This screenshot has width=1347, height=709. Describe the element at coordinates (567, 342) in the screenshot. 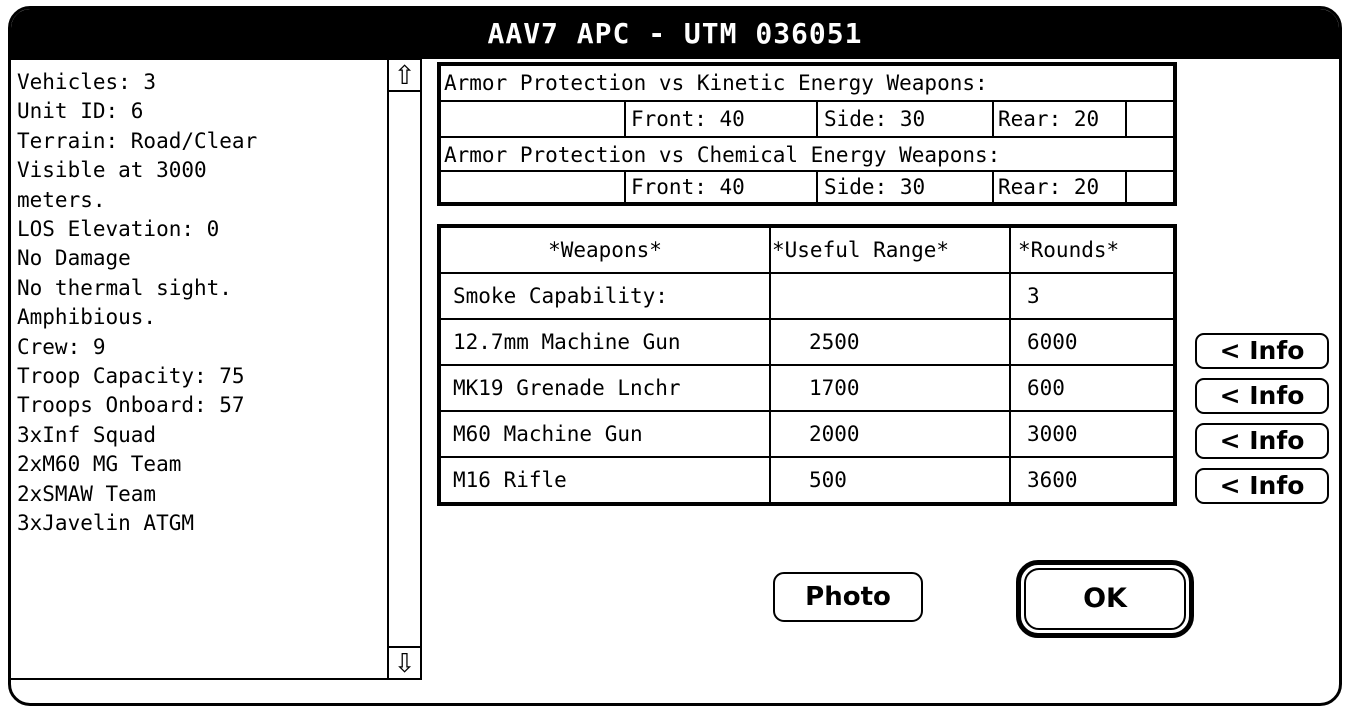

I see `weapon-name: 12.7mm Machine Gun` at that location.